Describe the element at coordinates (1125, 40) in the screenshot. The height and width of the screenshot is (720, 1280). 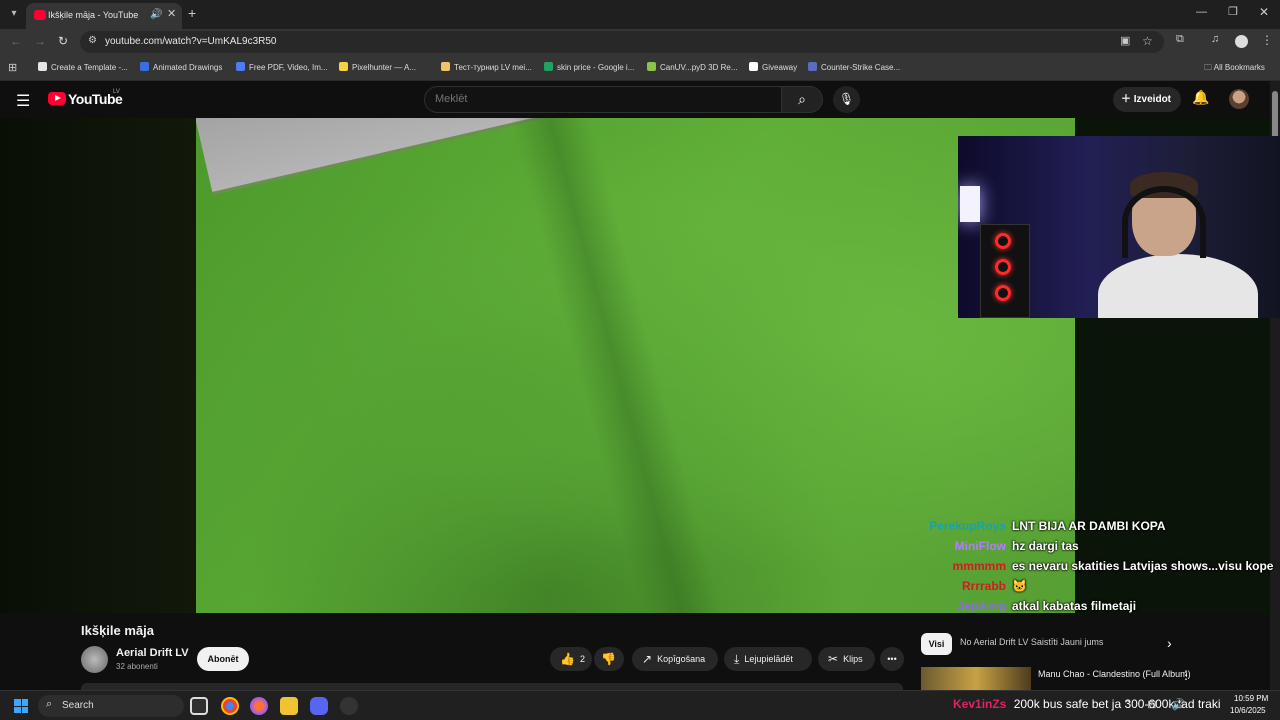
I see `cast-icon: ▣` at that location.